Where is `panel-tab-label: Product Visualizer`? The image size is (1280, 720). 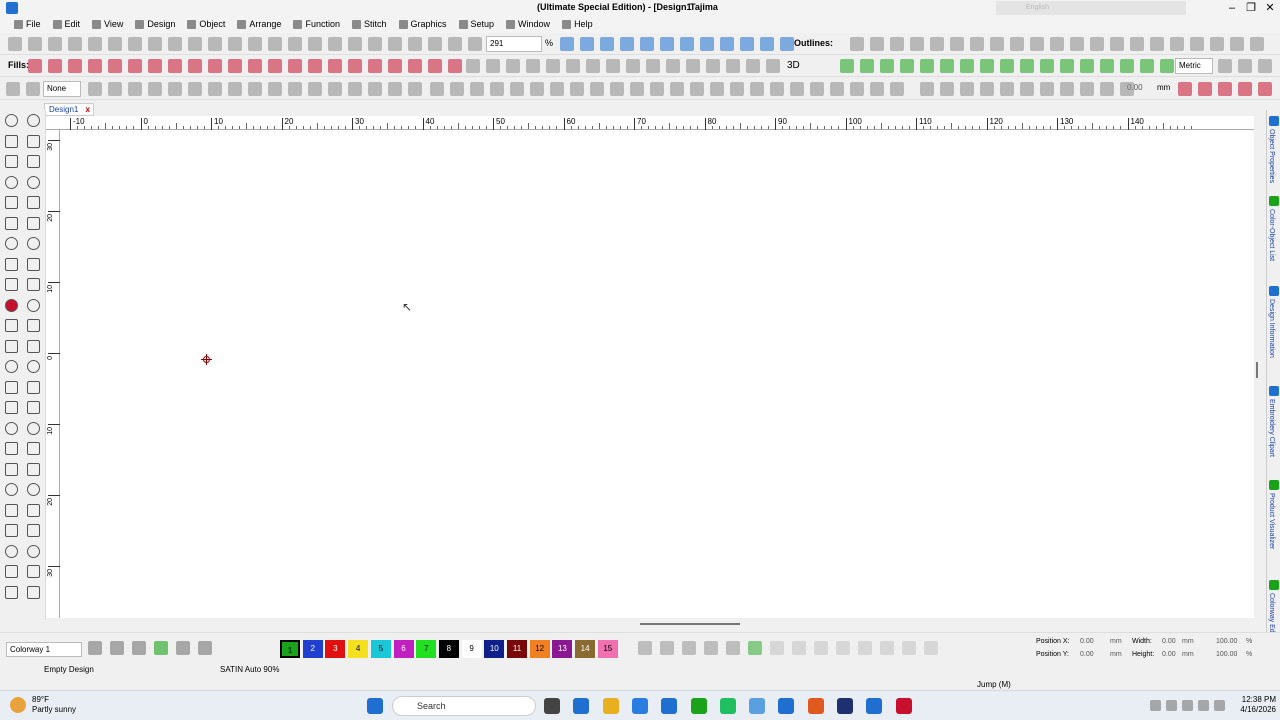 panel-tab-label: Product Visualizer is located at coordinates (1271, 521).